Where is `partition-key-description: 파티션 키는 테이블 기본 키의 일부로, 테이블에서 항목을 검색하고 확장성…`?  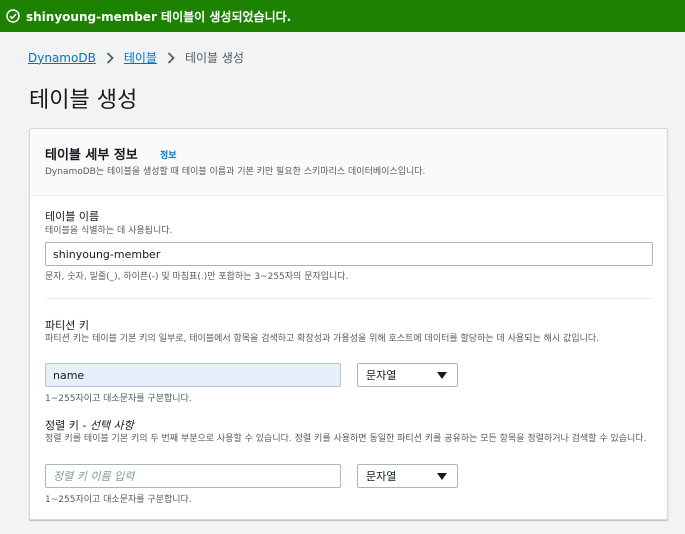 partition-key-description: 파티션 키는 테이블 기본 키의 일부로, 테이블에서 항목을 검색하고 확장성… is located at coordinates (322, 339).